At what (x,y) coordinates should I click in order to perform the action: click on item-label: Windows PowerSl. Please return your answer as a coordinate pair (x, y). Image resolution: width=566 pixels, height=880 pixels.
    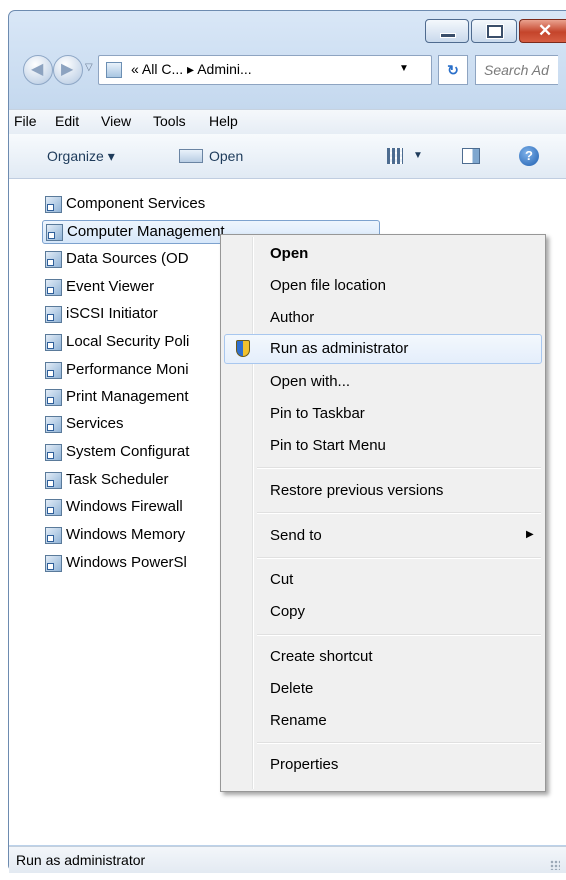
    Looking at the image, I should click on (126, 562).